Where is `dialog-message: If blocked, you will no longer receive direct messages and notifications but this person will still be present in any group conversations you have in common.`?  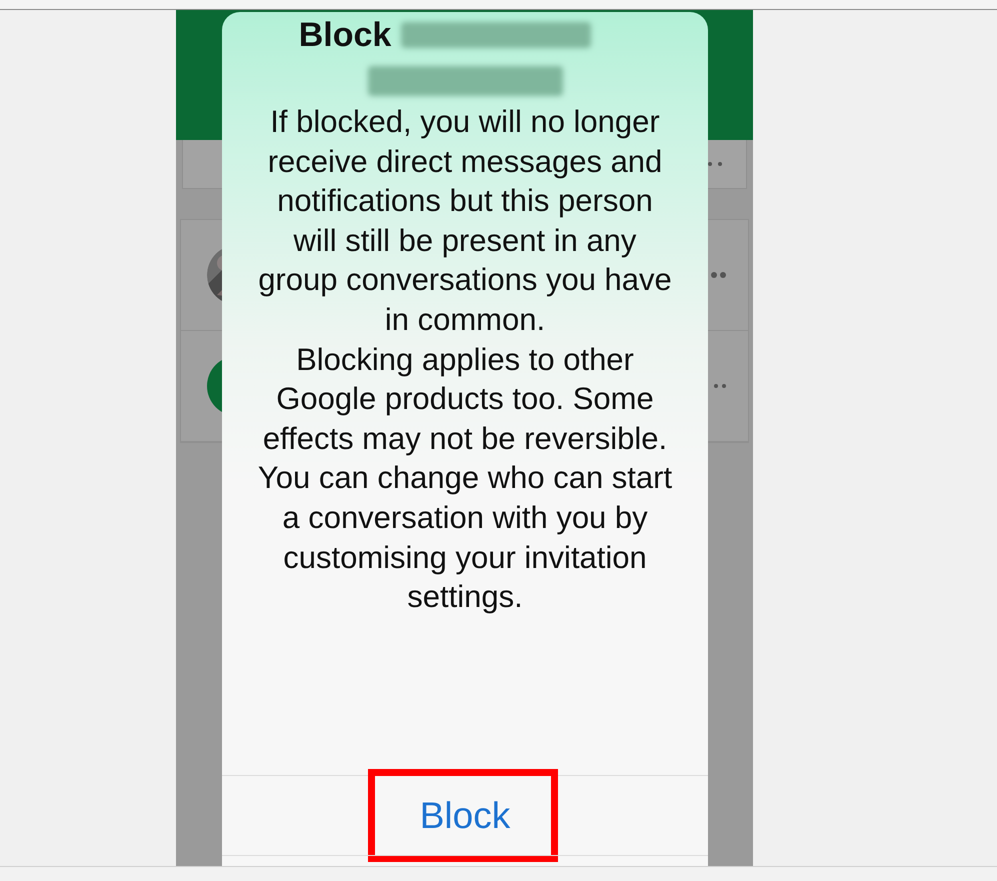 dialog-message: If blocked, you will no longer receive direct messages and notifications but this person will still be present in any group conversations you have in common. is located at coordinates (465, 221).